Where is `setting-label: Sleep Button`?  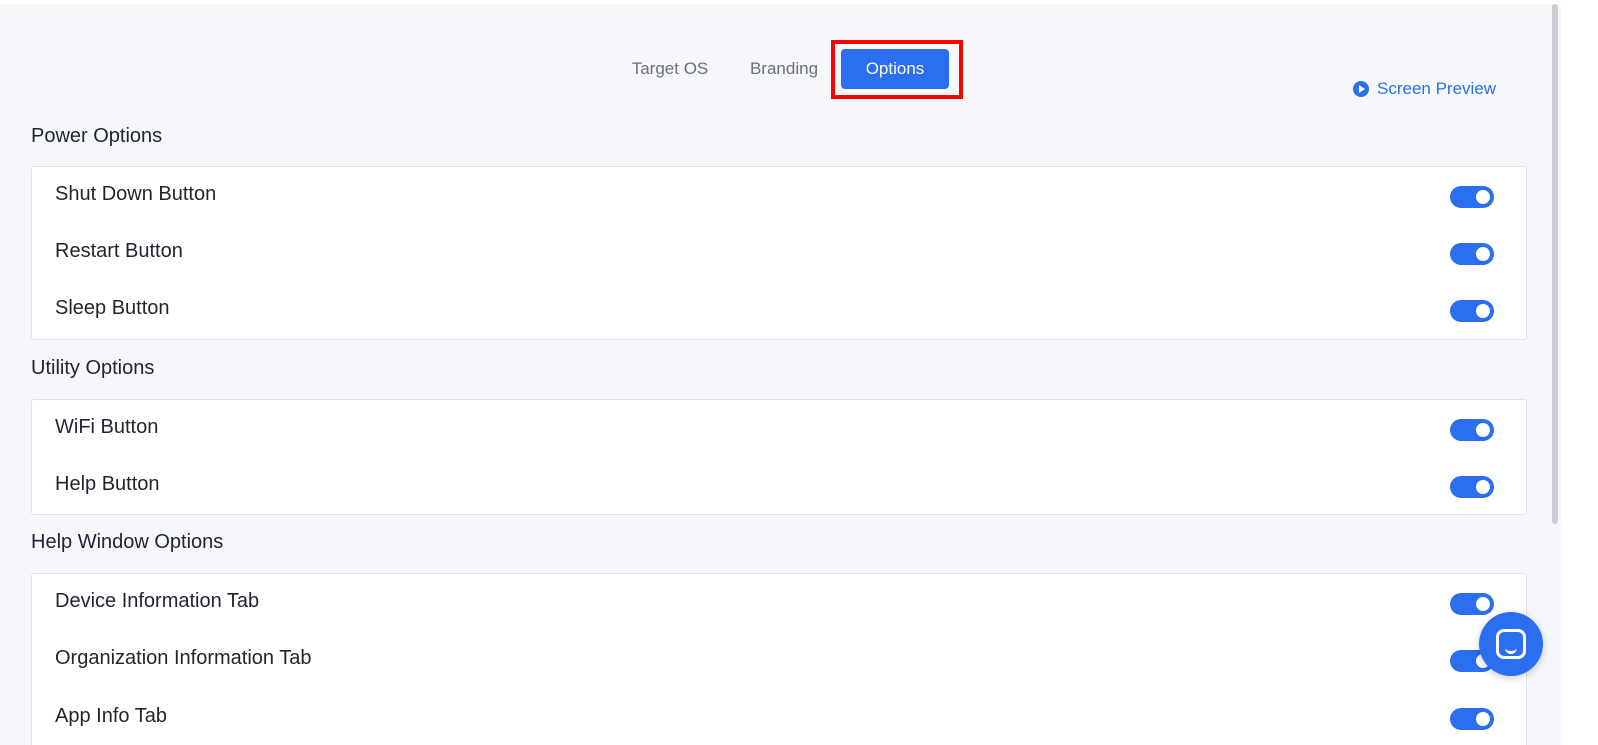 setting-label: Sleep Button is located at coordinates (112, 308).